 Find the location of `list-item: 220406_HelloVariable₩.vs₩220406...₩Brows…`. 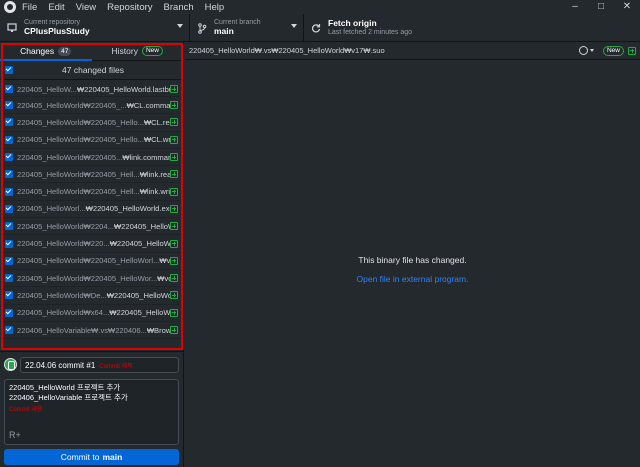

list-item: 220406_HelloVariable₩.vs₩220406...₩Brows… is located at coordinates (91, 331).